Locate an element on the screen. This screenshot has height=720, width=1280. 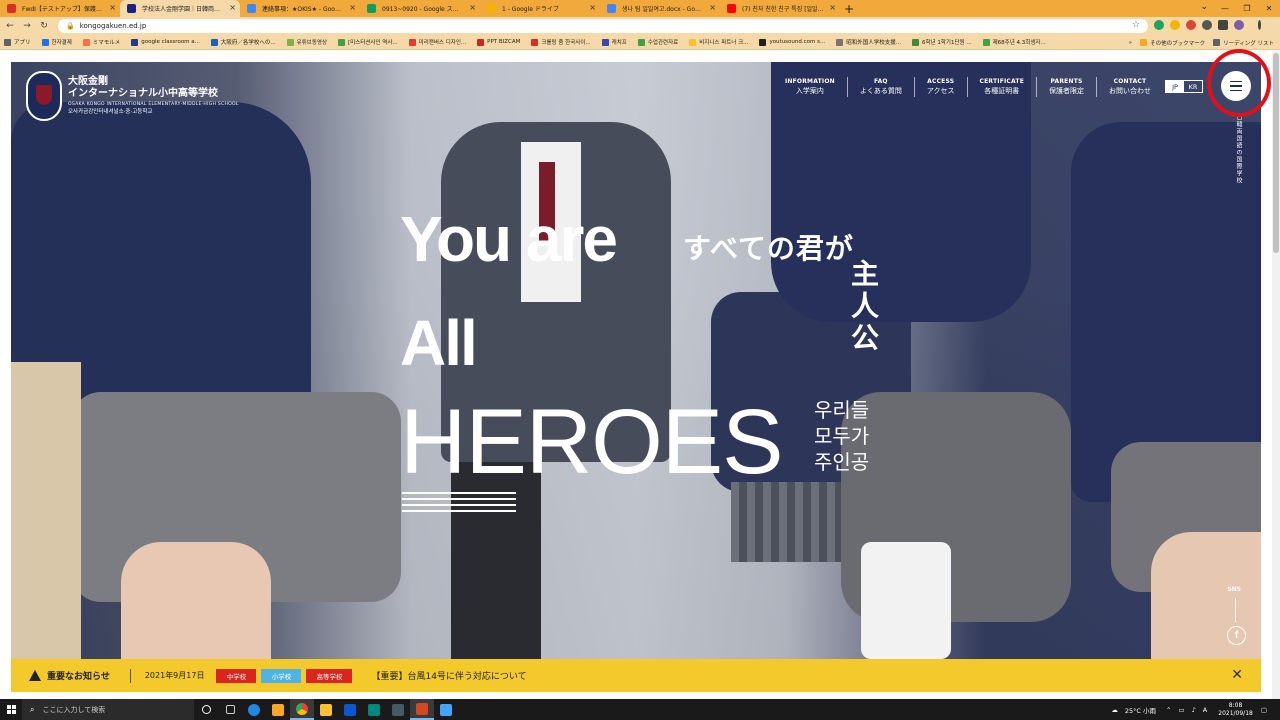
close-notice-icon: ✕ is located at coordinates (1237, 675).